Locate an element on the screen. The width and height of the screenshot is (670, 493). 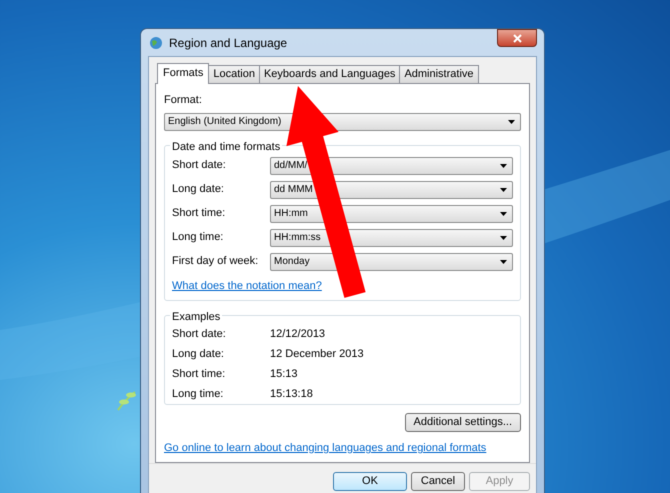
close-icon is located at coordinates (517, 38).